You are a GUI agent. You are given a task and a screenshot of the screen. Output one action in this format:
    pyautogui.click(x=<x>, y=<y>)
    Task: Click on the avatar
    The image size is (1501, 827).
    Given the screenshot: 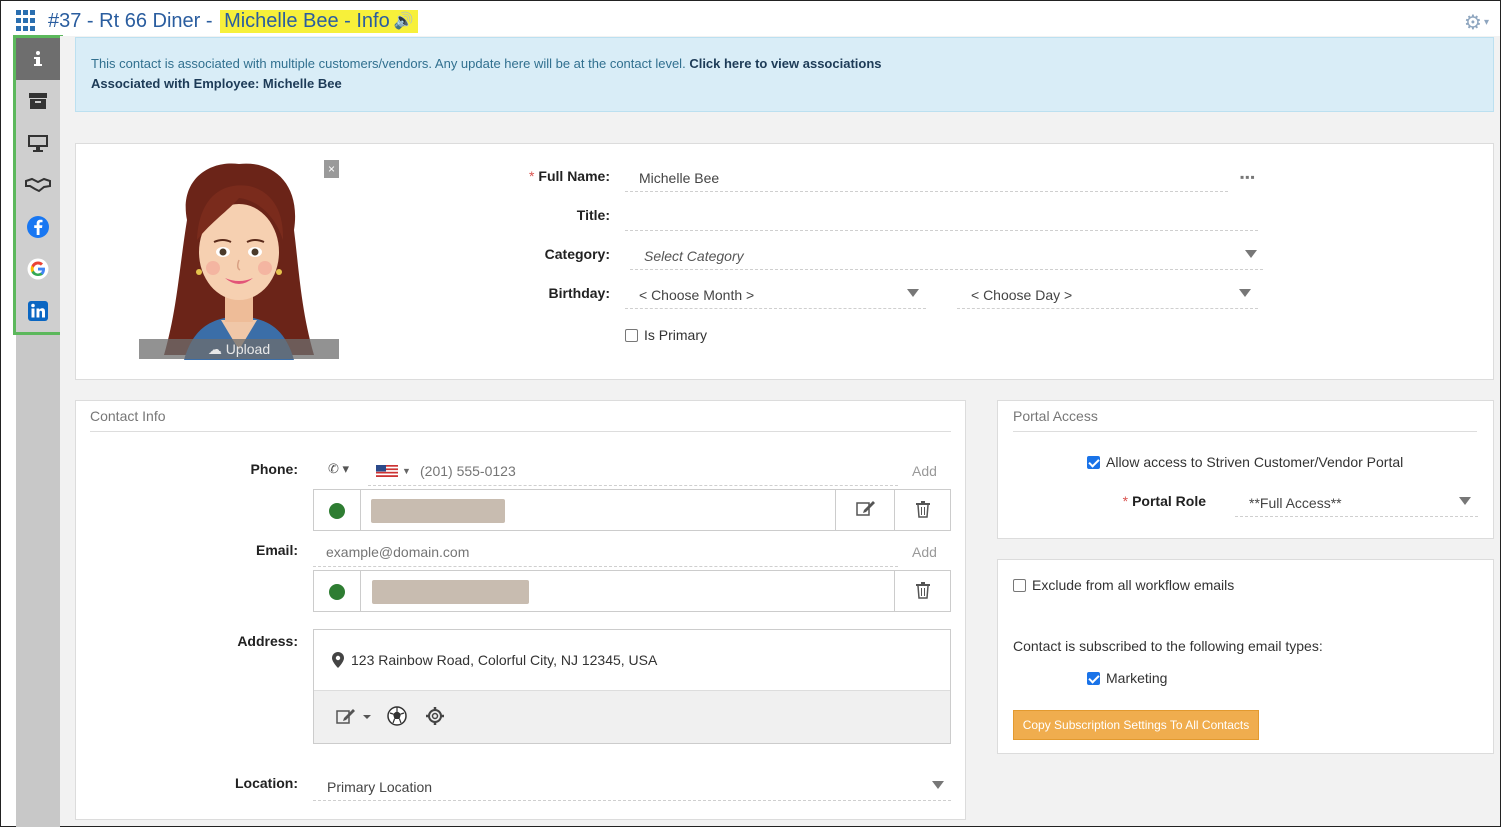 What is the action you would take?
    pyautogui.click(x=239, y=260)
    